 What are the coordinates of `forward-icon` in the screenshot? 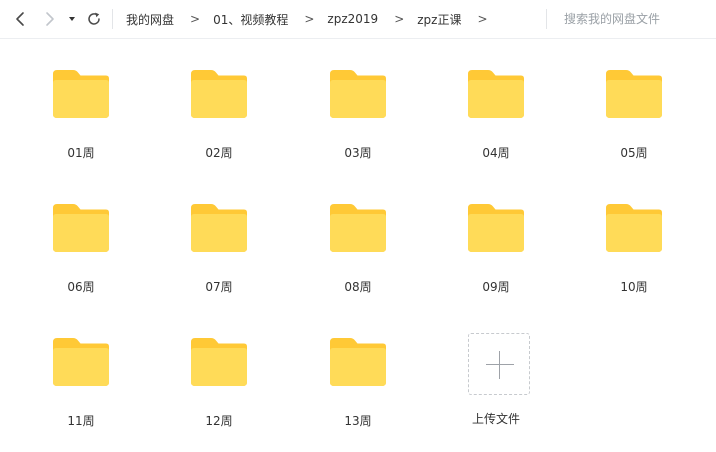 It's located at (50, 19).